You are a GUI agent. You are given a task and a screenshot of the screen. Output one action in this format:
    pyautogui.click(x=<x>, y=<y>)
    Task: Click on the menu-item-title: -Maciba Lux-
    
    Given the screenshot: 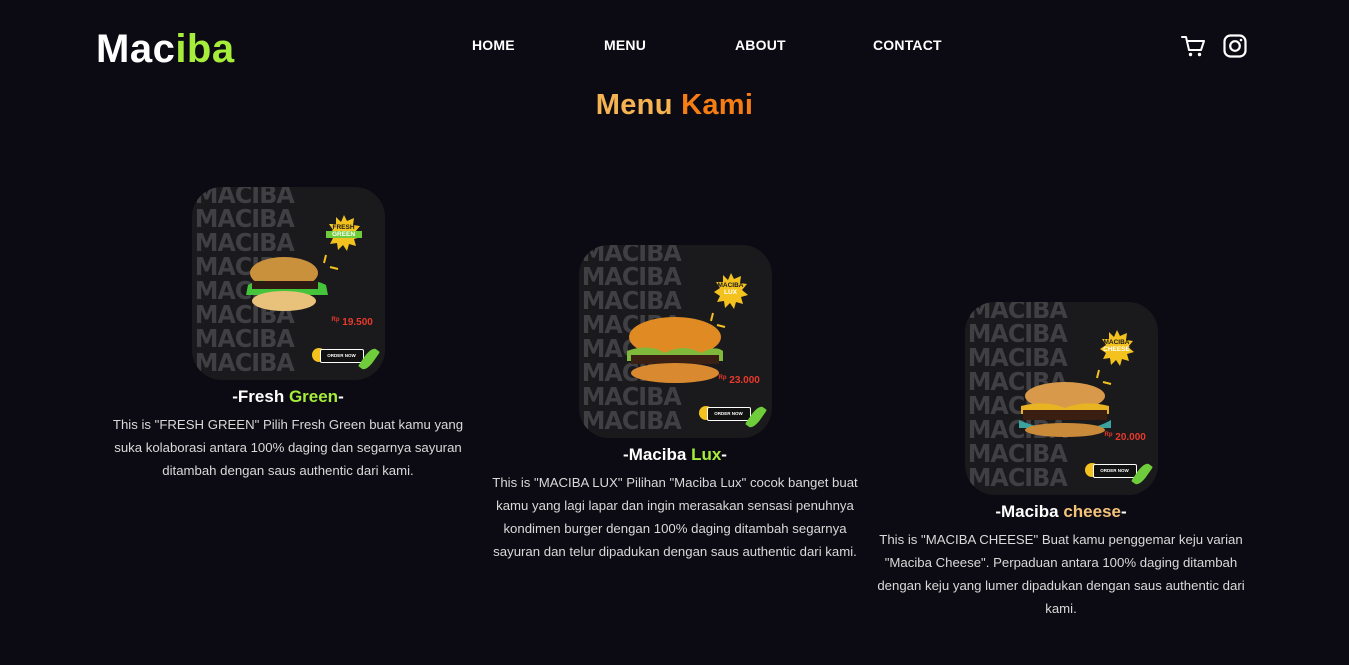 What is the action you would take?
    pyautogui.click(x=675, y=454)
    